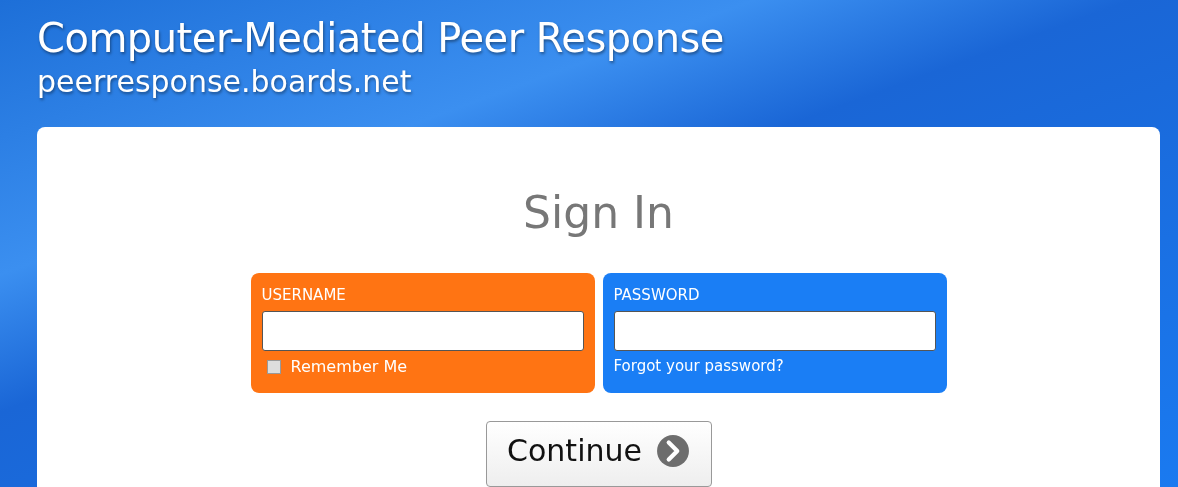 The width and height of the screenshot is (1178, 487). What do you see at coordinates (273, 366) in the screenshot?
I see `checkbox` at bounding box center [273, 366].